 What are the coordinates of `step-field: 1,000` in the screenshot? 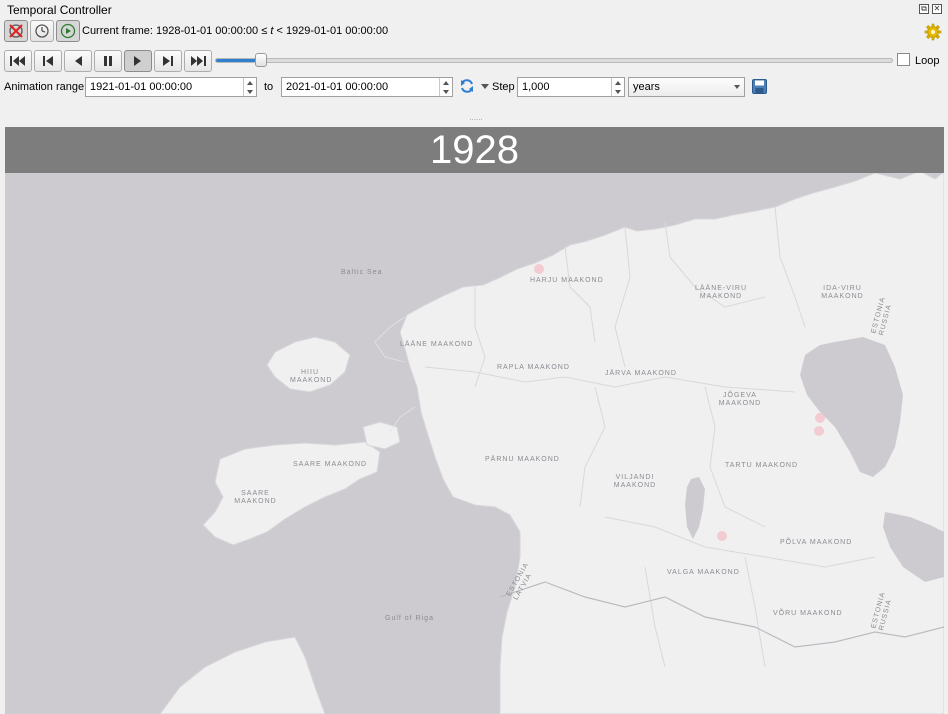 It's located at (571, 87).